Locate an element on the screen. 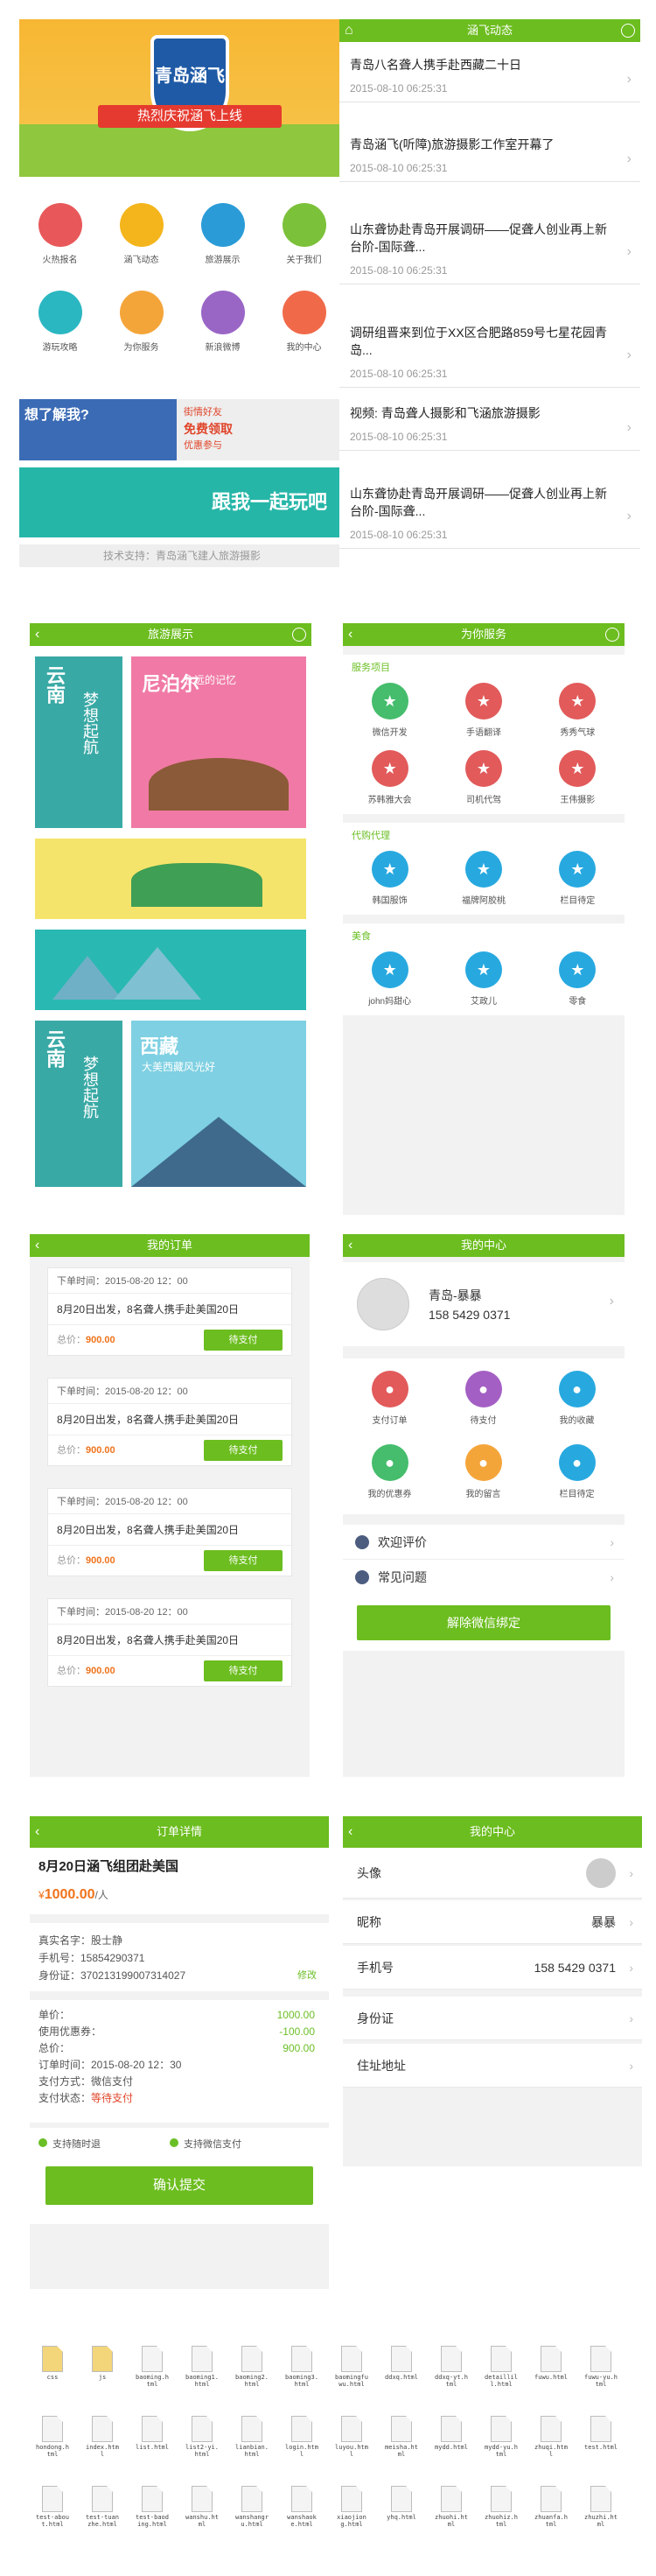  center-icon-item: ● 待支付 is located at coordinates (483, 1399).